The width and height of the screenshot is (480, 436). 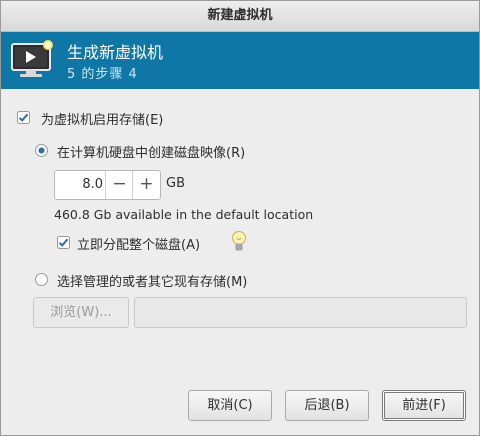 I want to click on enable-storage-label: 为虚拟机启用存储(E), so click(x=102, y=118).